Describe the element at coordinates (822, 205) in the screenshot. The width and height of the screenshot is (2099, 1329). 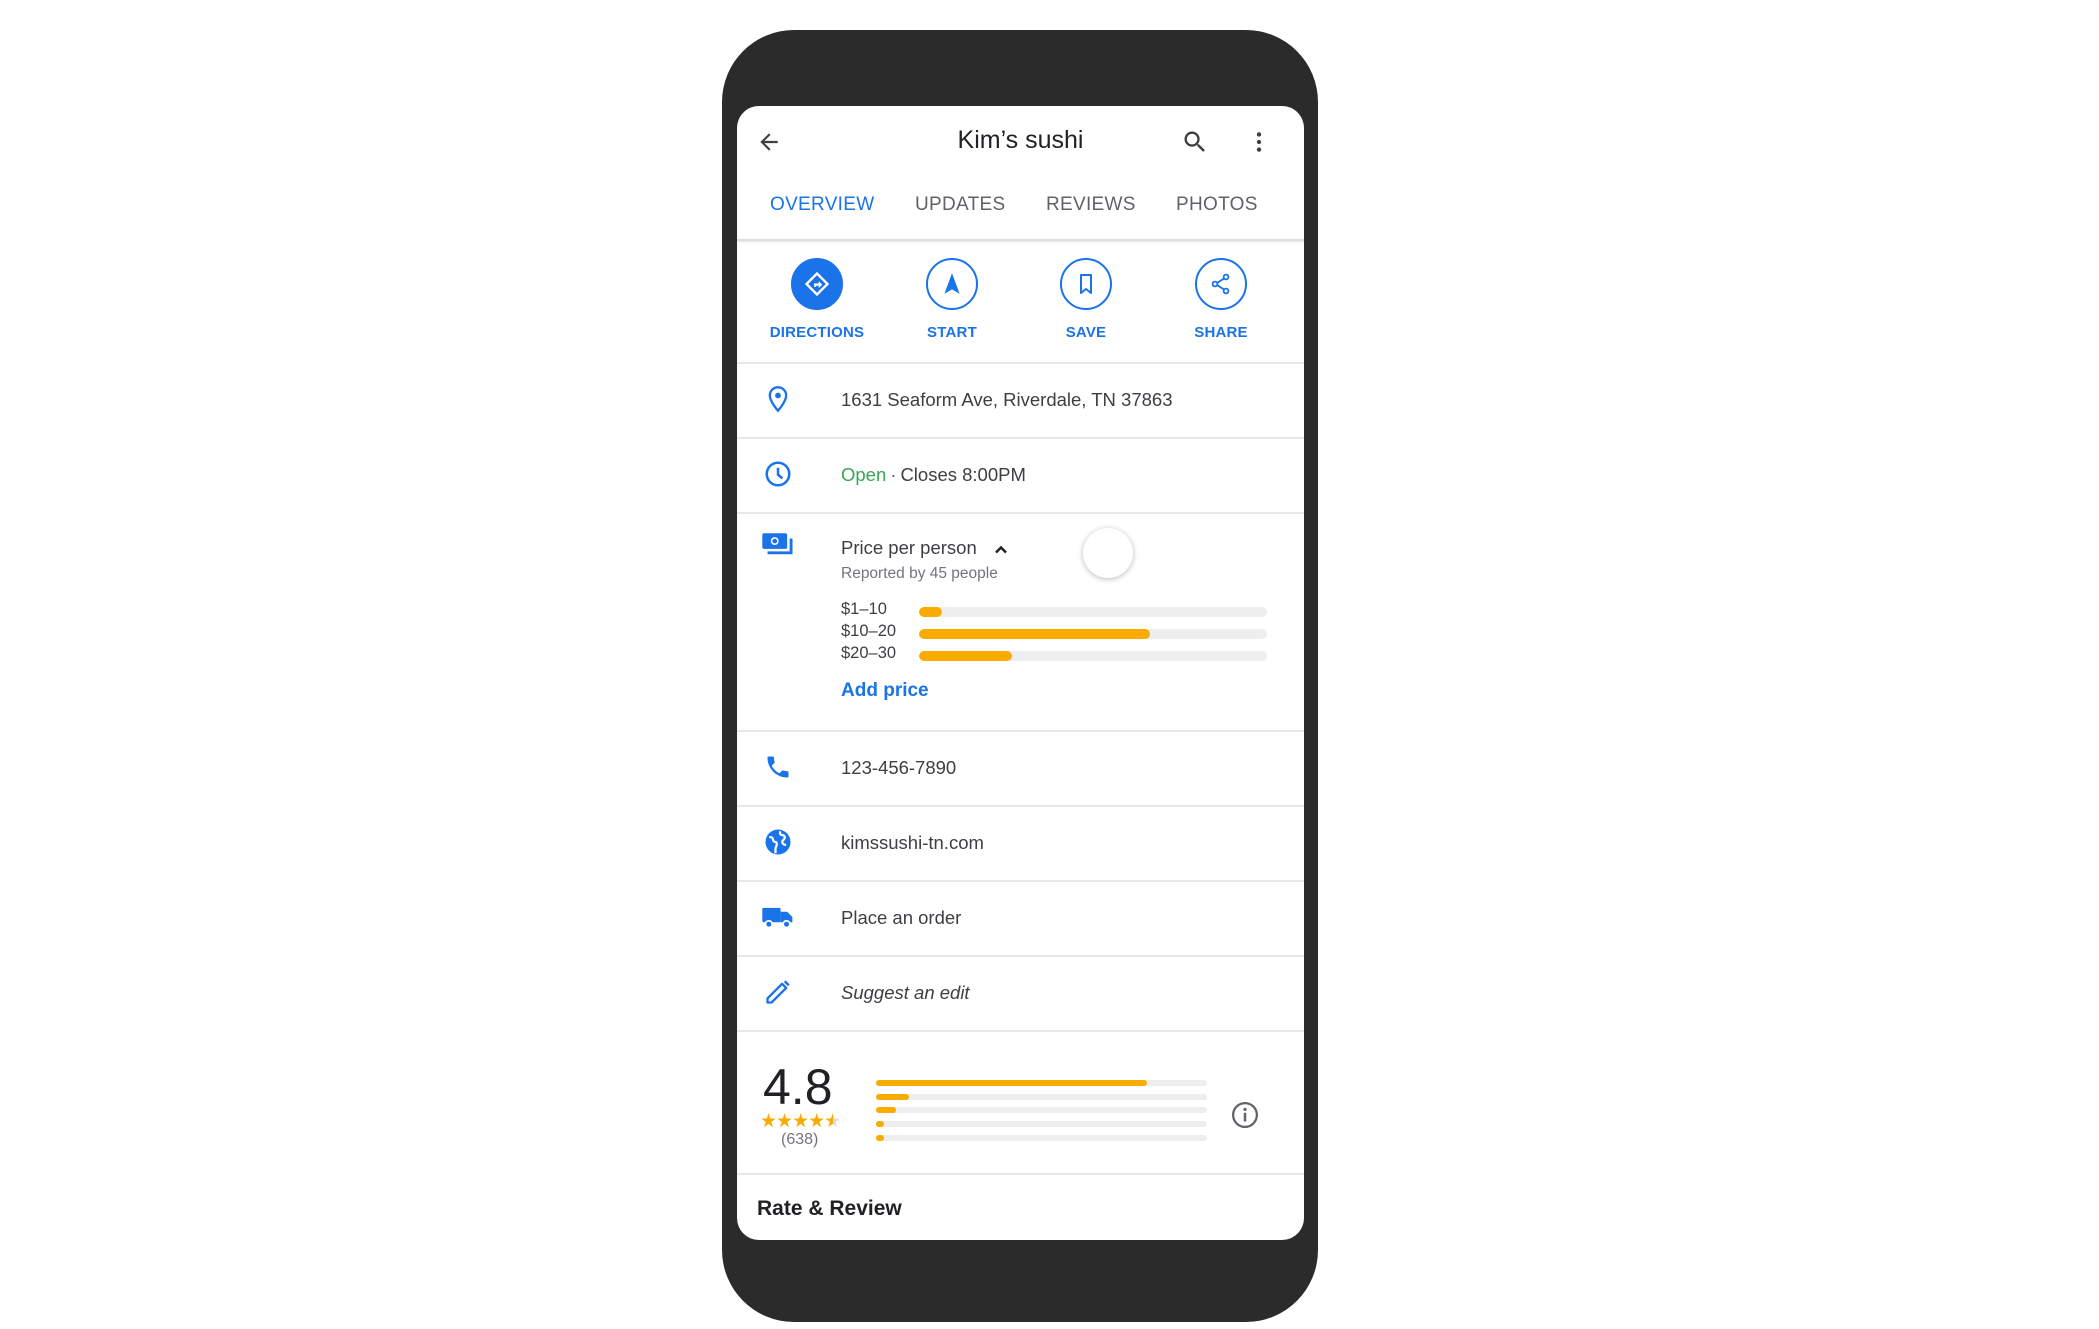
I see `tab-overview: OVERVIEW` at that location.